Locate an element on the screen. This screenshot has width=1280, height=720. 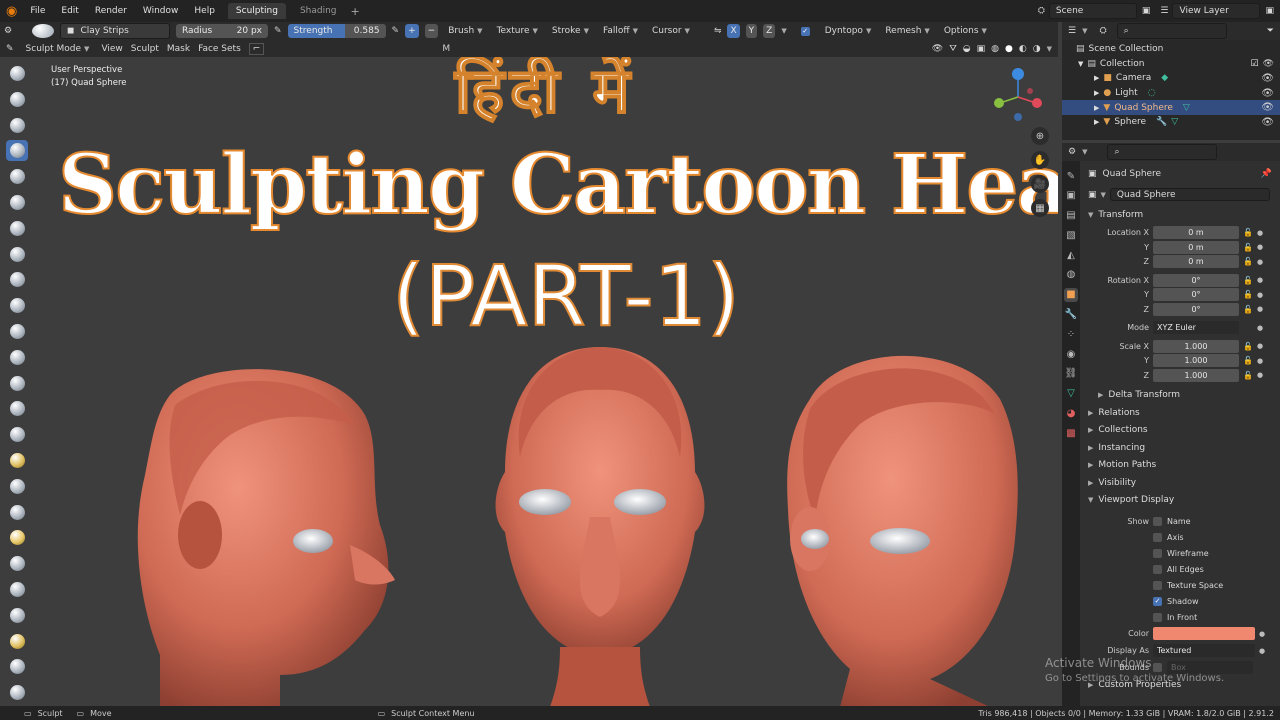
location-y-field: 0 m is located at coordinates (1196, 247).